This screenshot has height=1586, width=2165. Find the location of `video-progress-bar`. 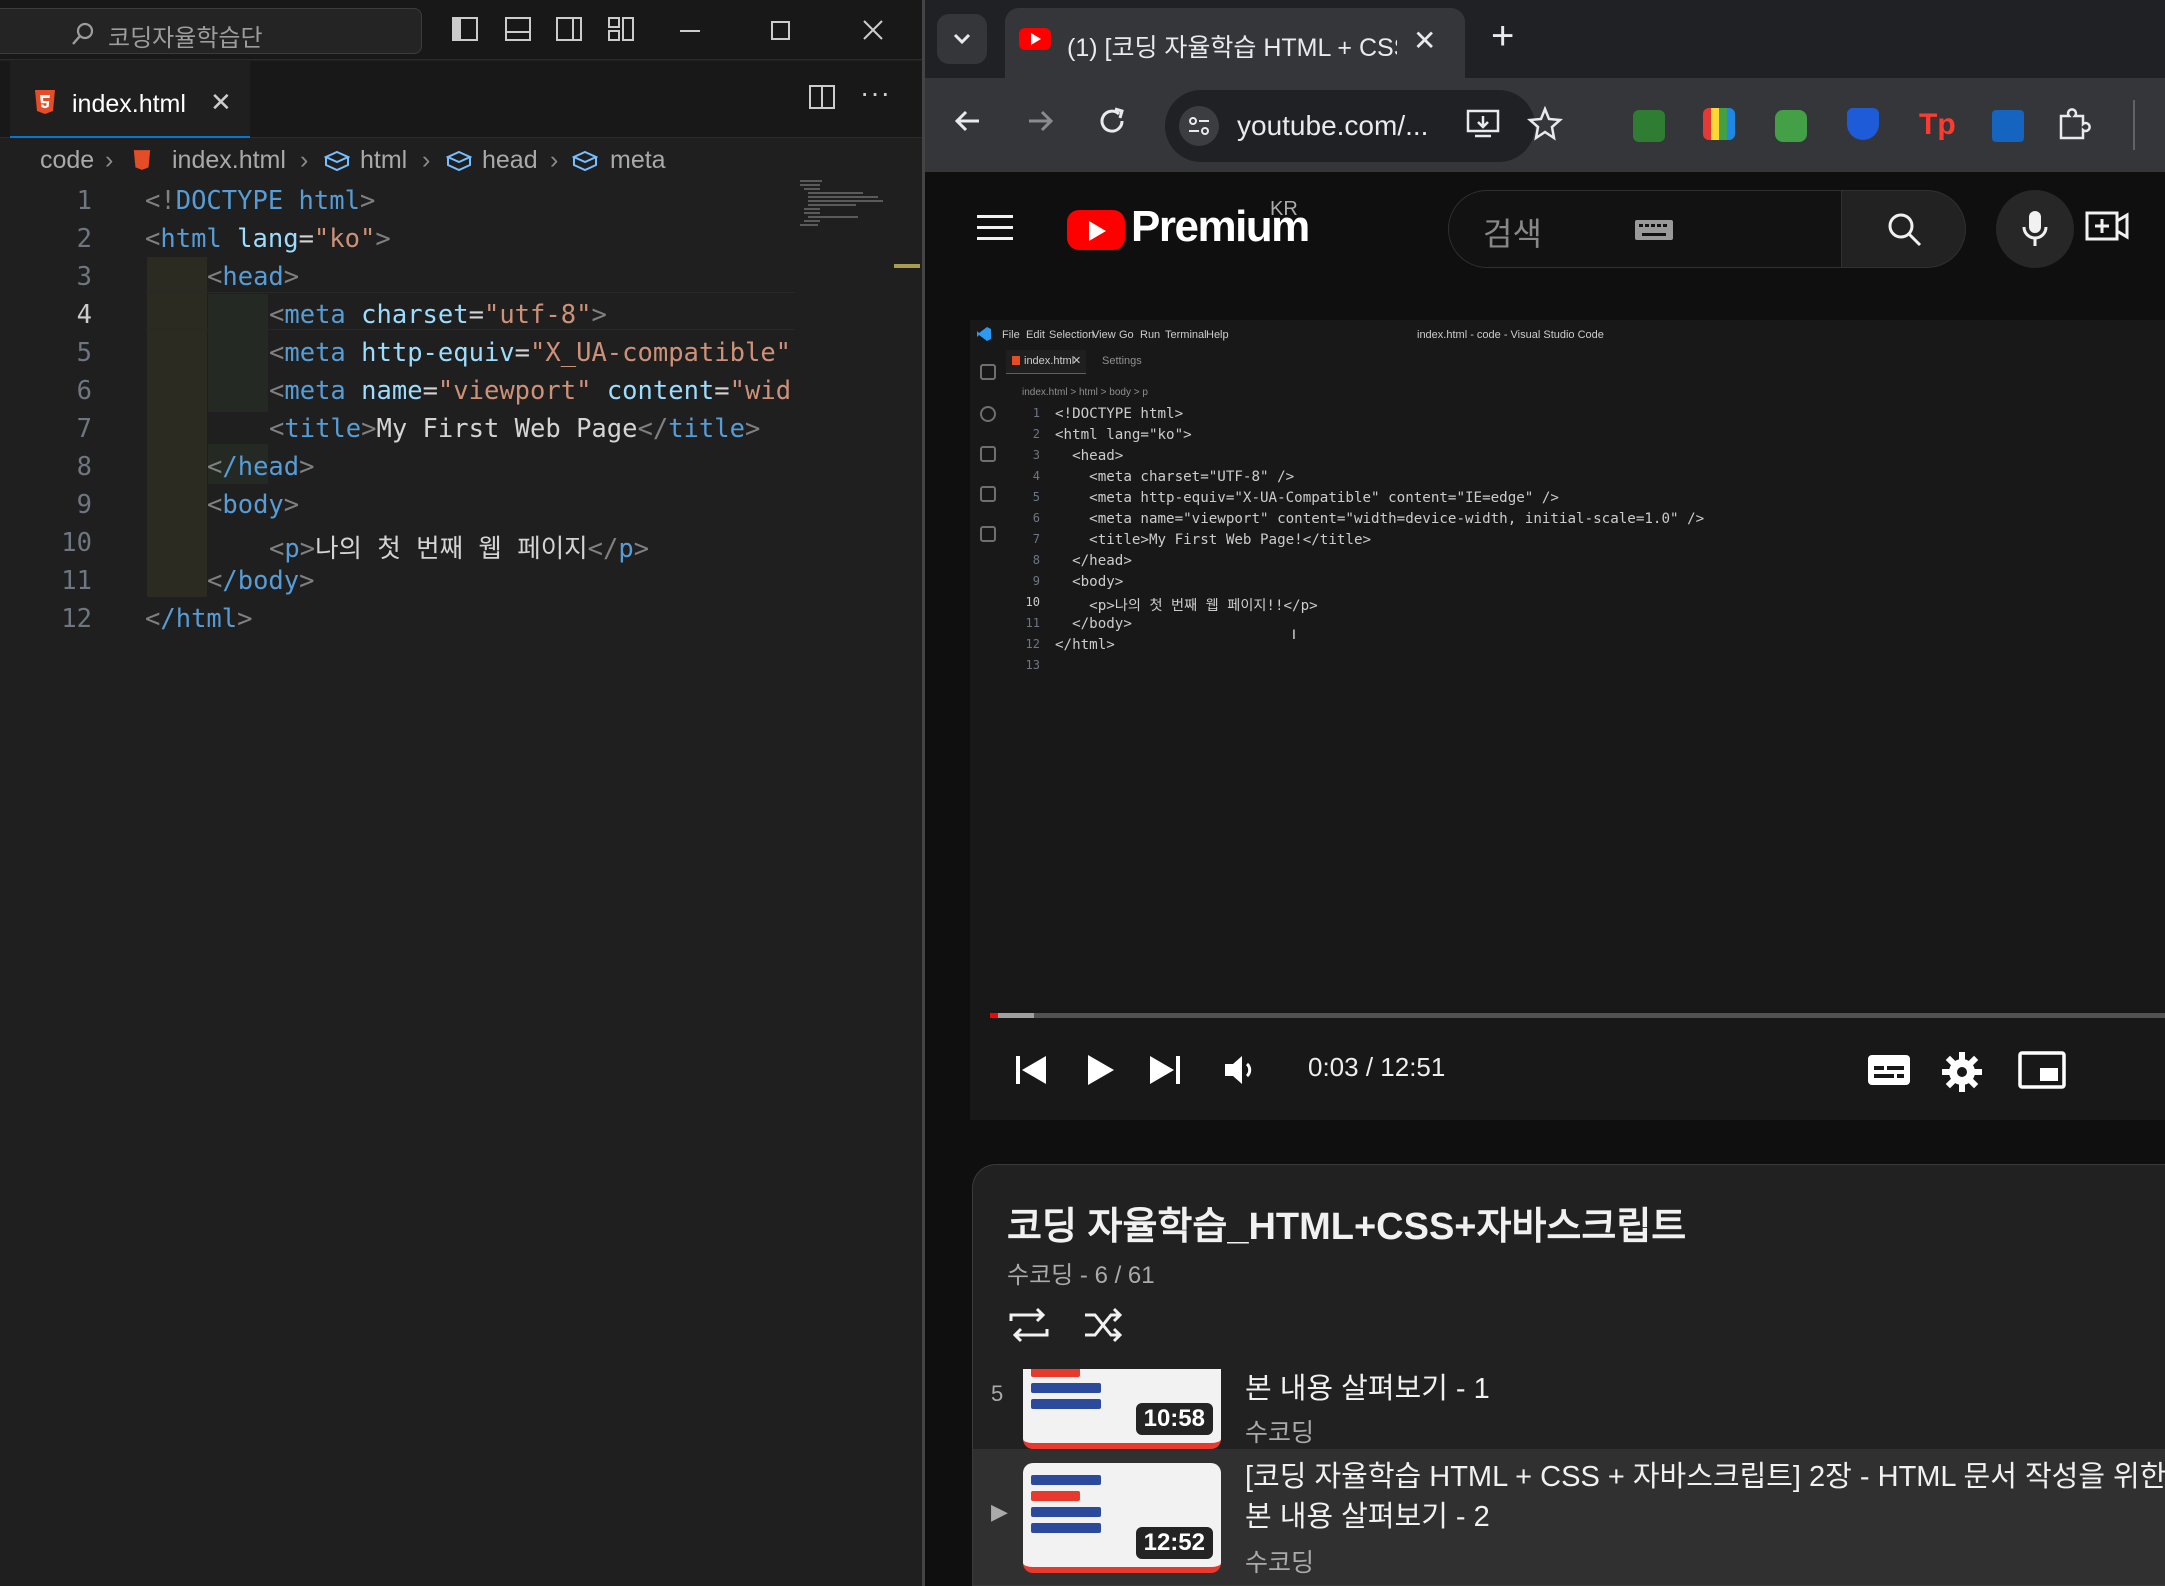

video-progress-bar is located at coordinates (1577, 1015).